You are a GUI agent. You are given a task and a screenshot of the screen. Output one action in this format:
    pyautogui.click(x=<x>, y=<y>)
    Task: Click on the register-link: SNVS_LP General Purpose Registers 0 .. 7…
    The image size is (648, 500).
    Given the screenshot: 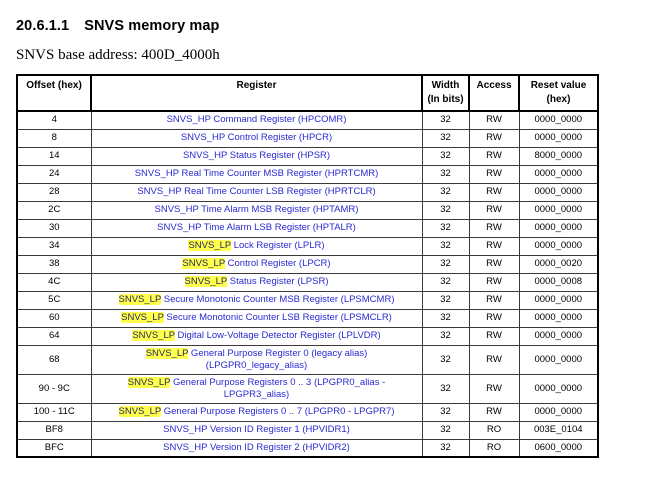 What is the action you would take?
    pyautogui.click(x=256, y=411)
    